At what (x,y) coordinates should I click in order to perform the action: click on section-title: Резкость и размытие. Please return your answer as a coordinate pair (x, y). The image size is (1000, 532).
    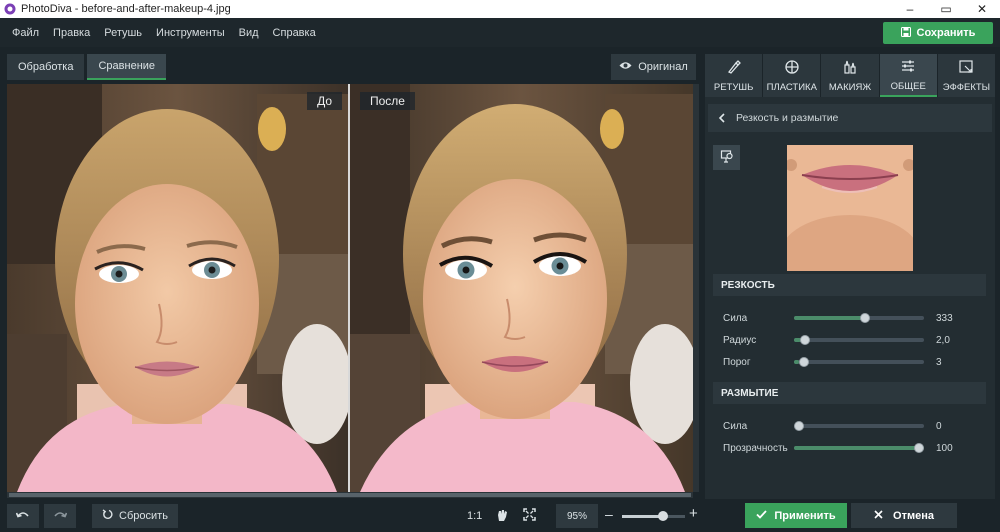
    Looking at the image, I should click on (787, 118).